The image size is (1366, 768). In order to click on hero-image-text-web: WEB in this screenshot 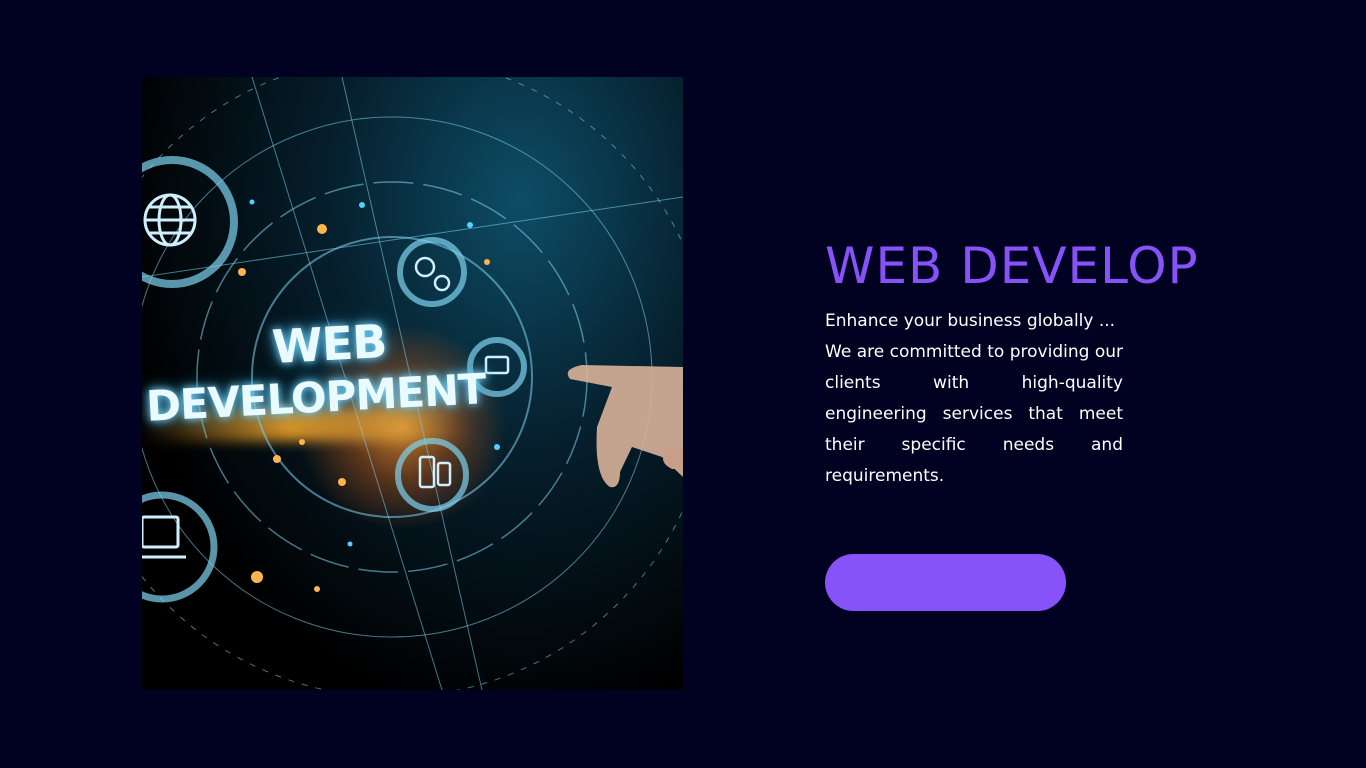, I will do `click(329, 344)`.